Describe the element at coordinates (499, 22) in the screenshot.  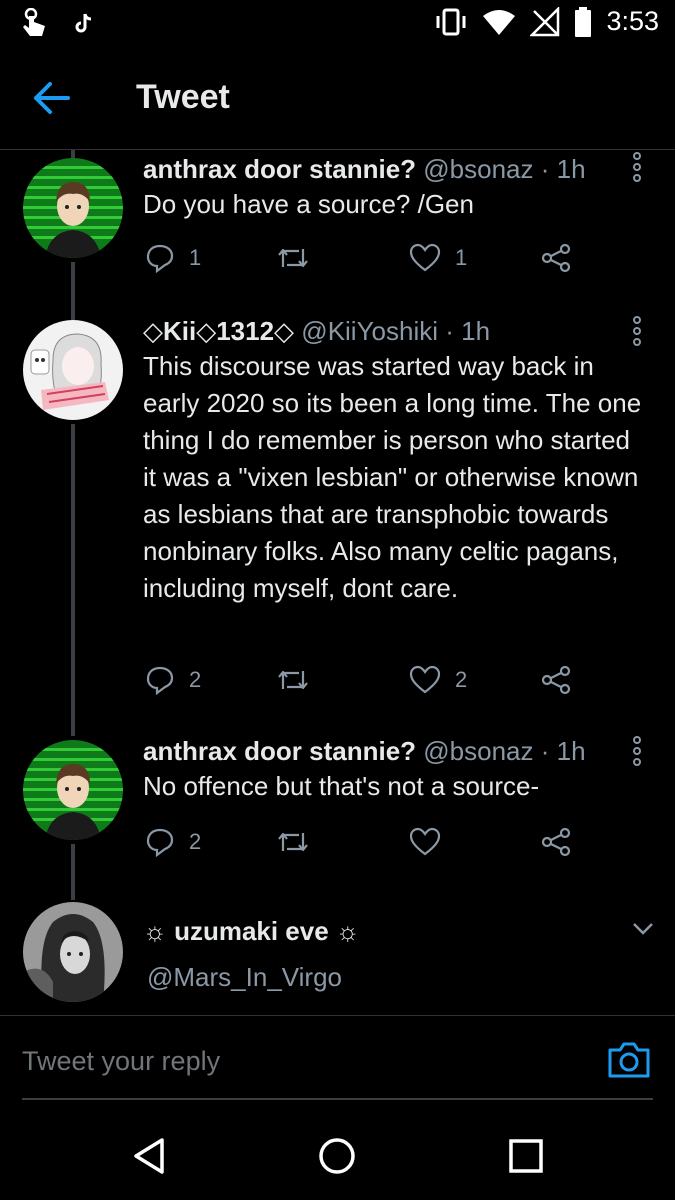
I see `wifi-icon` at that location.